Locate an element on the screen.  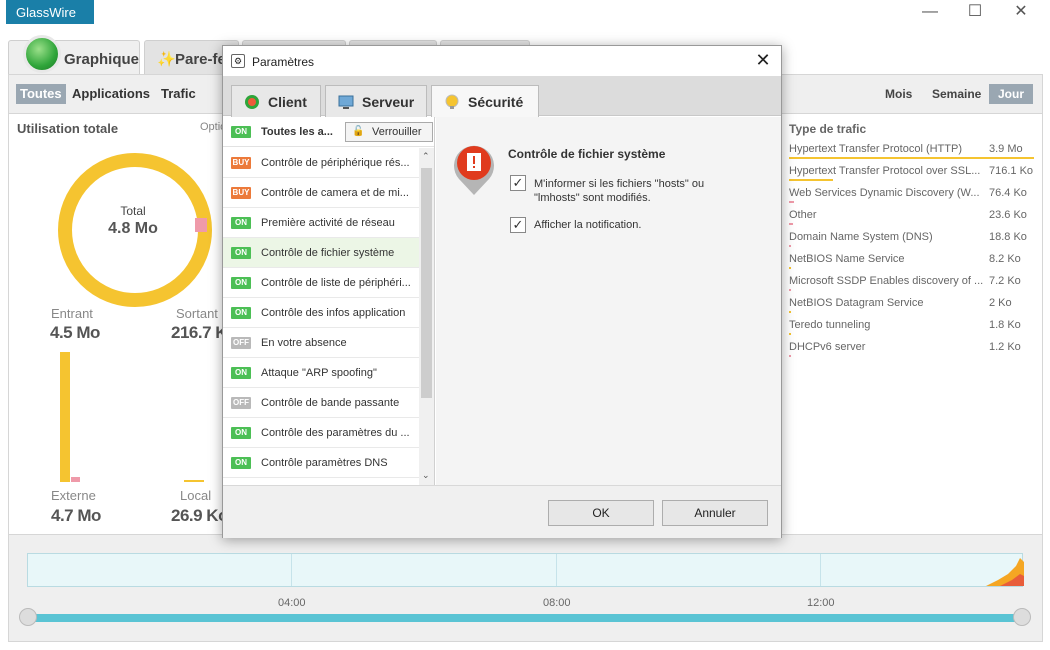
settings-list-item: ON Première activité de réseau is located at coordinates (321, 223).